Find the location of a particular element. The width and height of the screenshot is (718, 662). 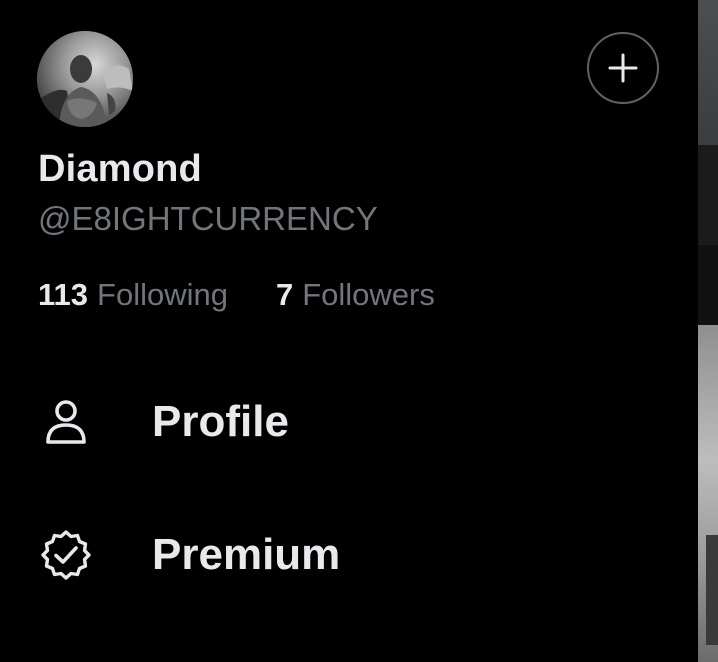

following-label: Following is located at coordinates (162, 294).